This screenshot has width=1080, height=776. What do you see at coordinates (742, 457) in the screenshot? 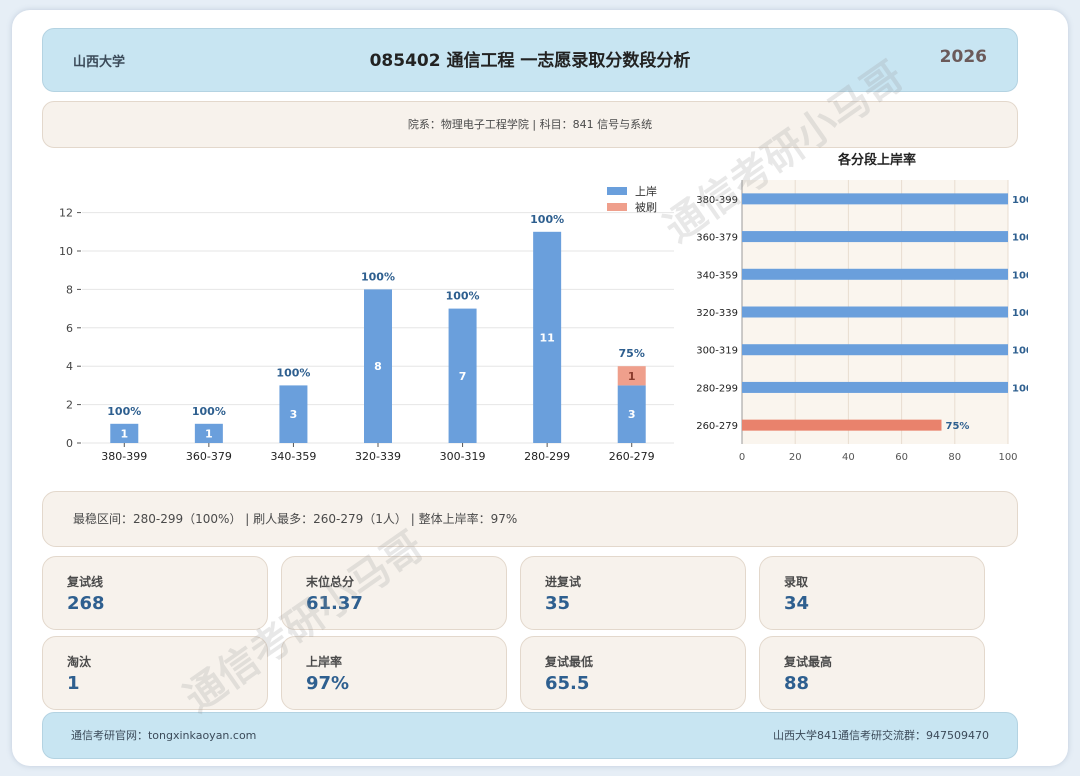
I see `x-tick-label: 0` at bounding box center [742, 457].